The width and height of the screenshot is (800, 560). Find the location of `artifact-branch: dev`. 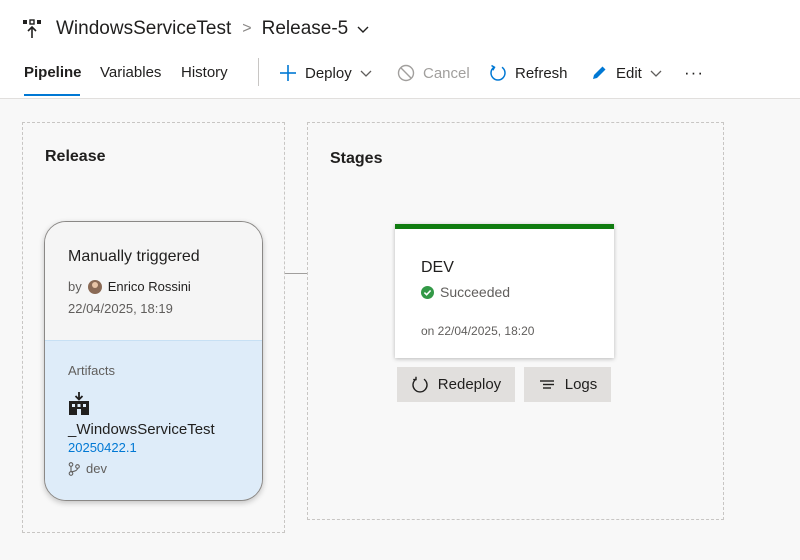

artifact-branch: dev is located at coordinates (87, 468).